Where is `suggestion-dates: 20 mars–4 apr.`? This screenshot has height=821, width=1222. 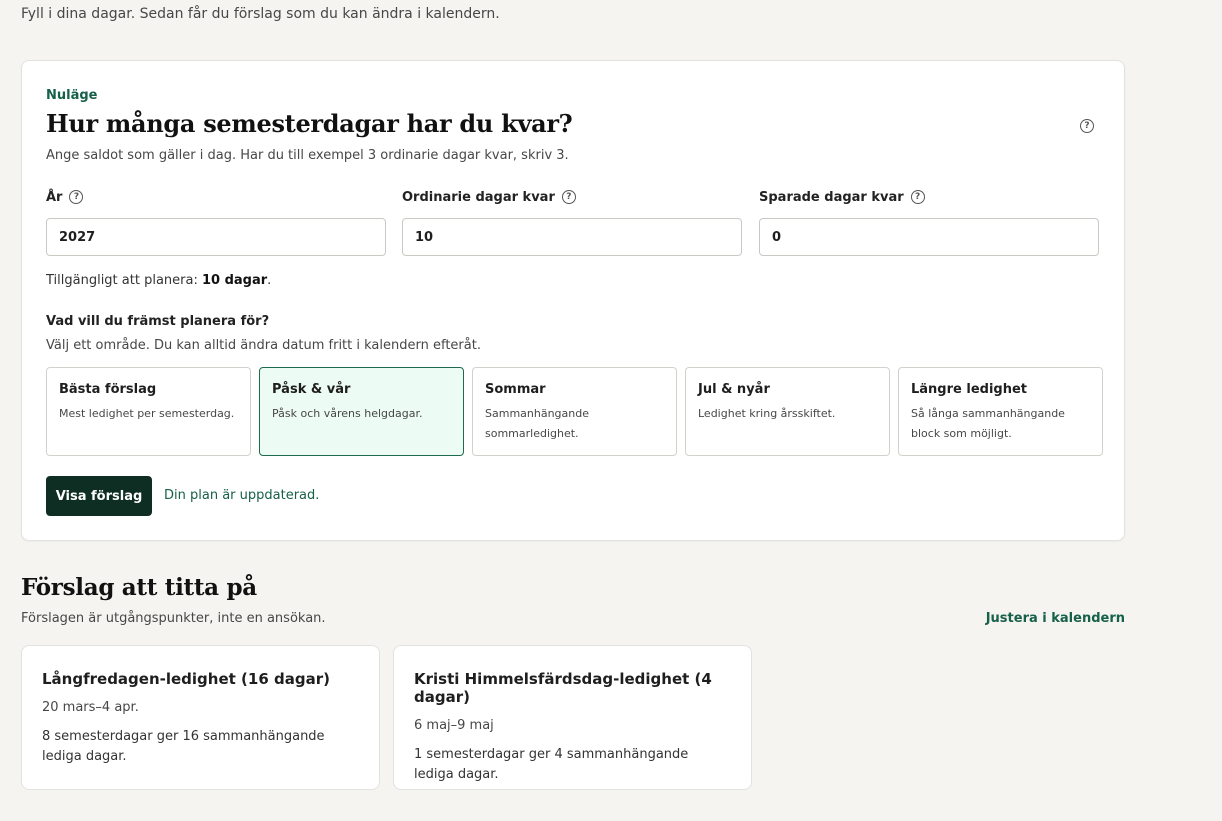 suggestion-dates: 20 mars–4 apr. is located at coordinates (90, 707).